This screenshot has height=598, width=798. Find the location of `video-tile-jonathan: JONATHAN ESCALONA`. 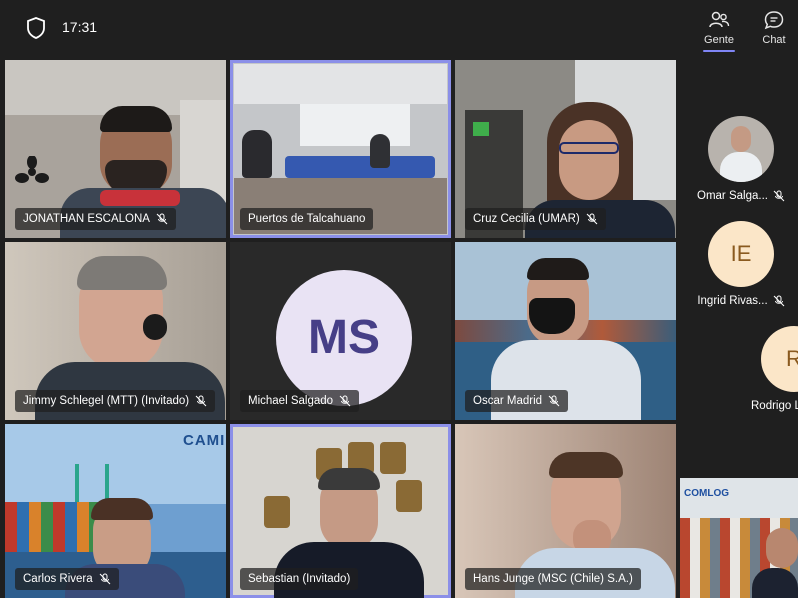

video-tile-jonathan: JONATHAN ESCALONA is located at coordinates (115, 149).